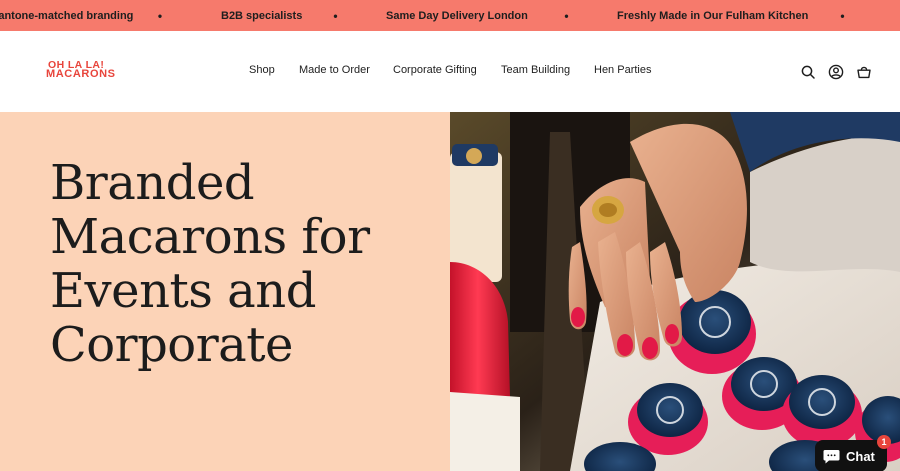 Image resolution: width=900 pixels, height=471 pixels. What do you see at coordinates (81, 74) in the screenshot?
I see `logo-line-2: MACARONS` at bounding box center [81, 74].